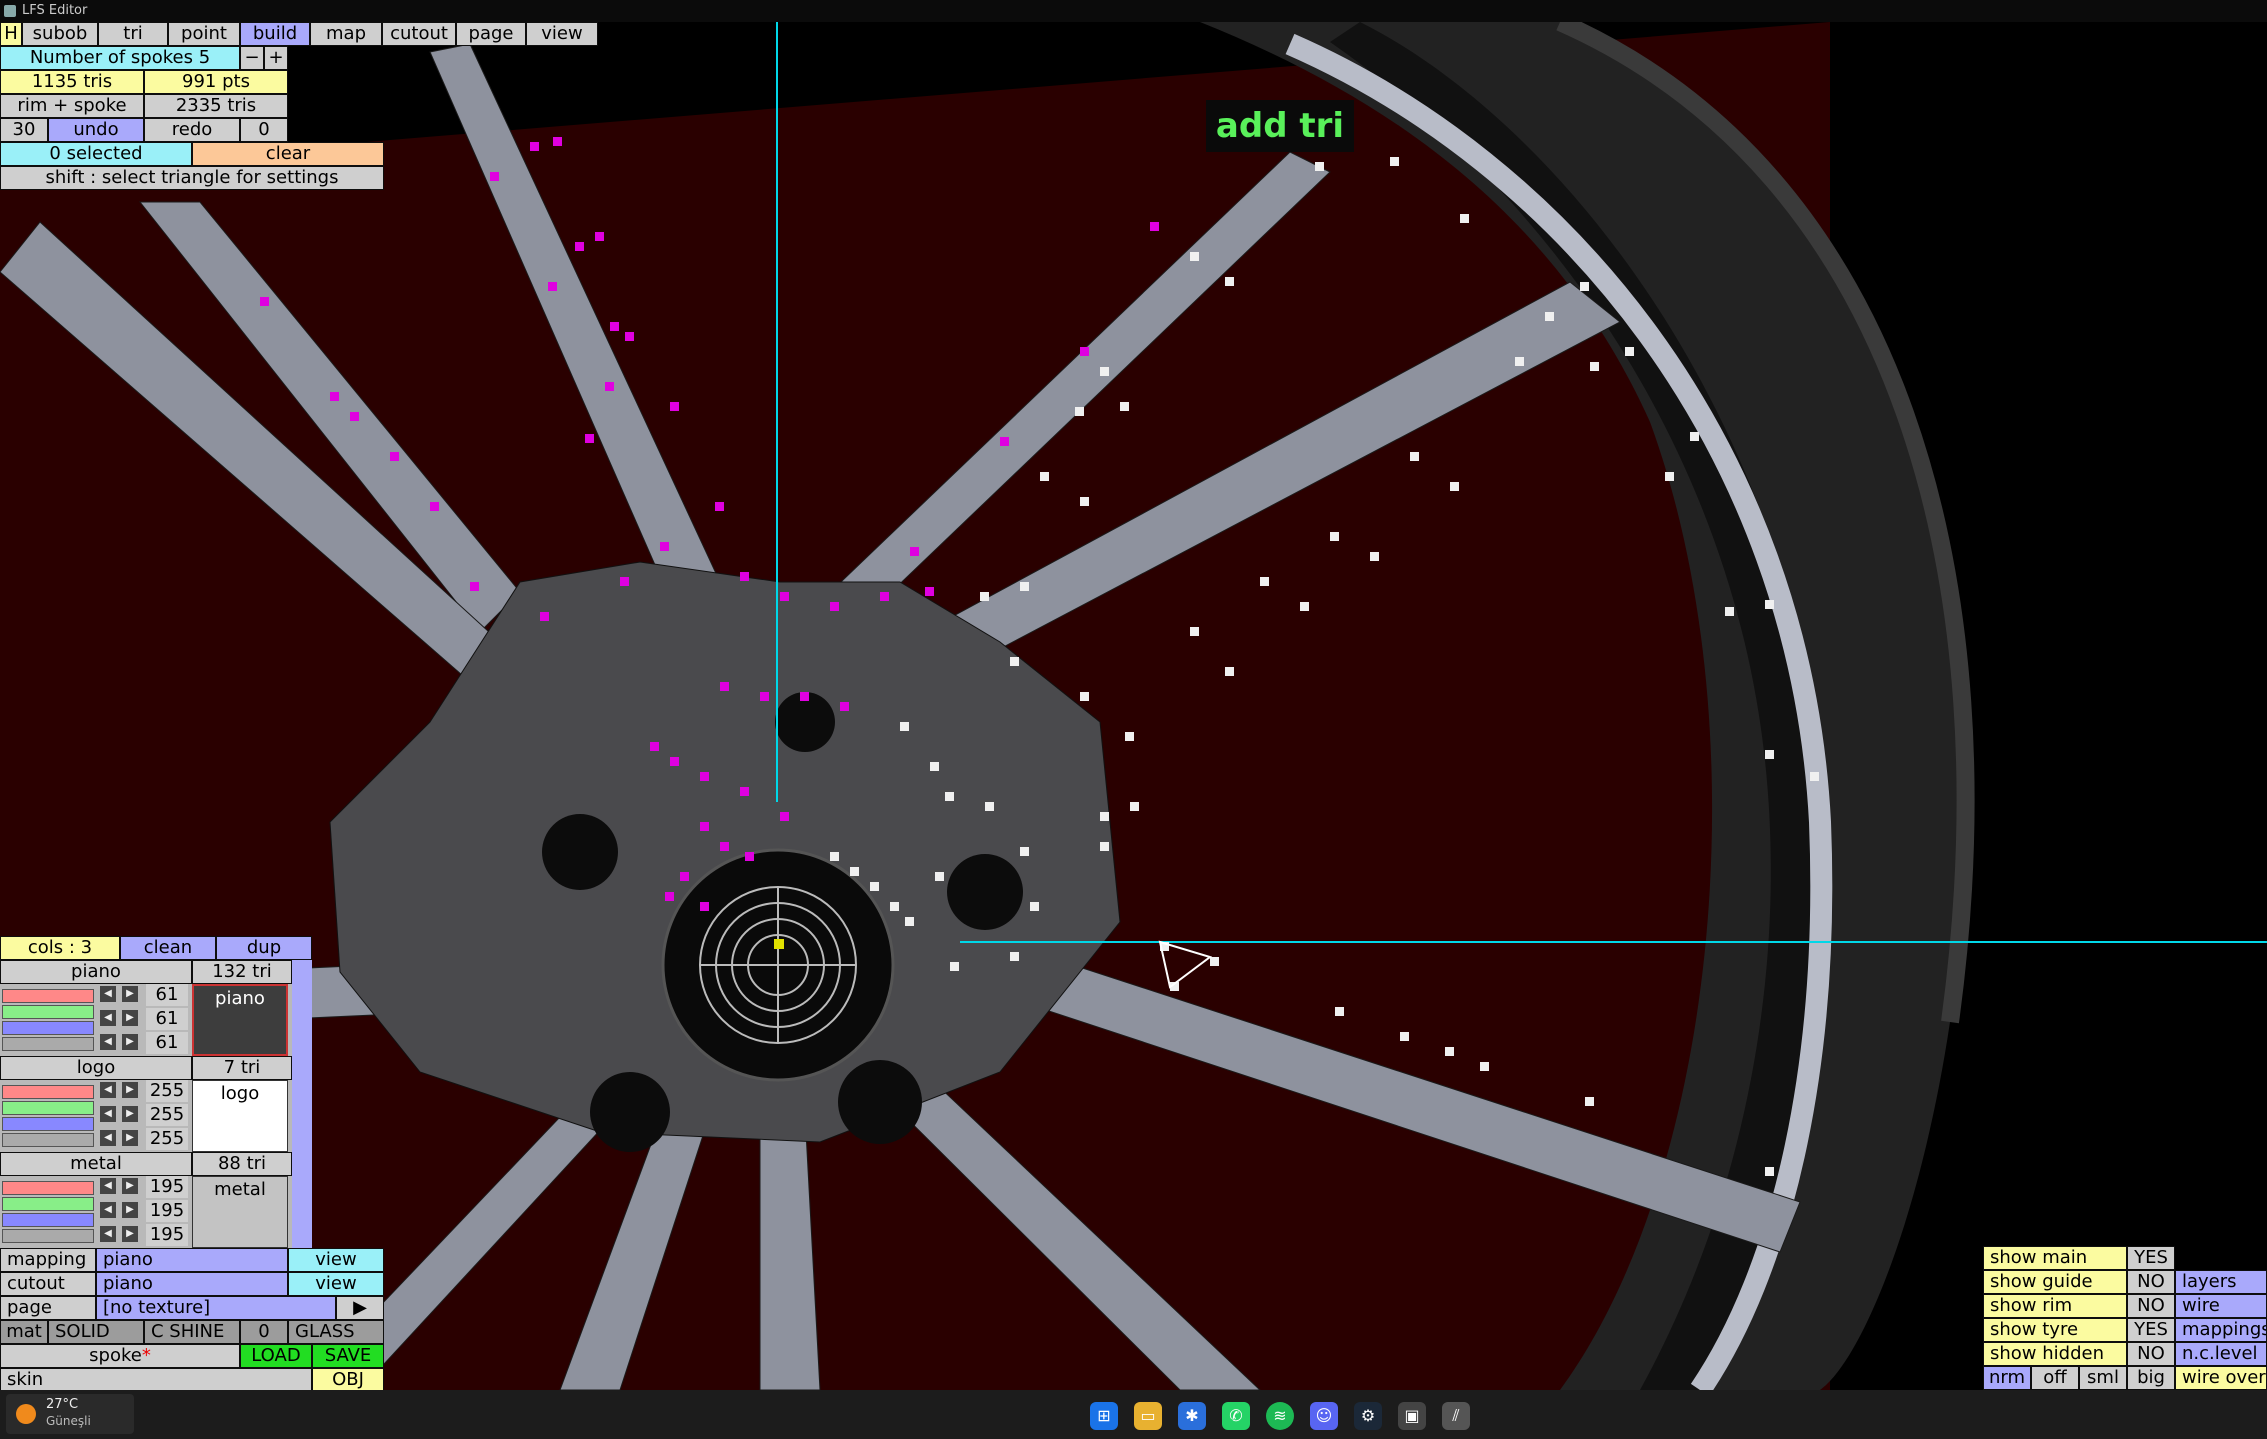 The height and width of the screenshot is (1439, 2267). Describe the element at coordinates (2151, 1354) in the screenshot. I see `show-hidden-toggle: NO` at that location.